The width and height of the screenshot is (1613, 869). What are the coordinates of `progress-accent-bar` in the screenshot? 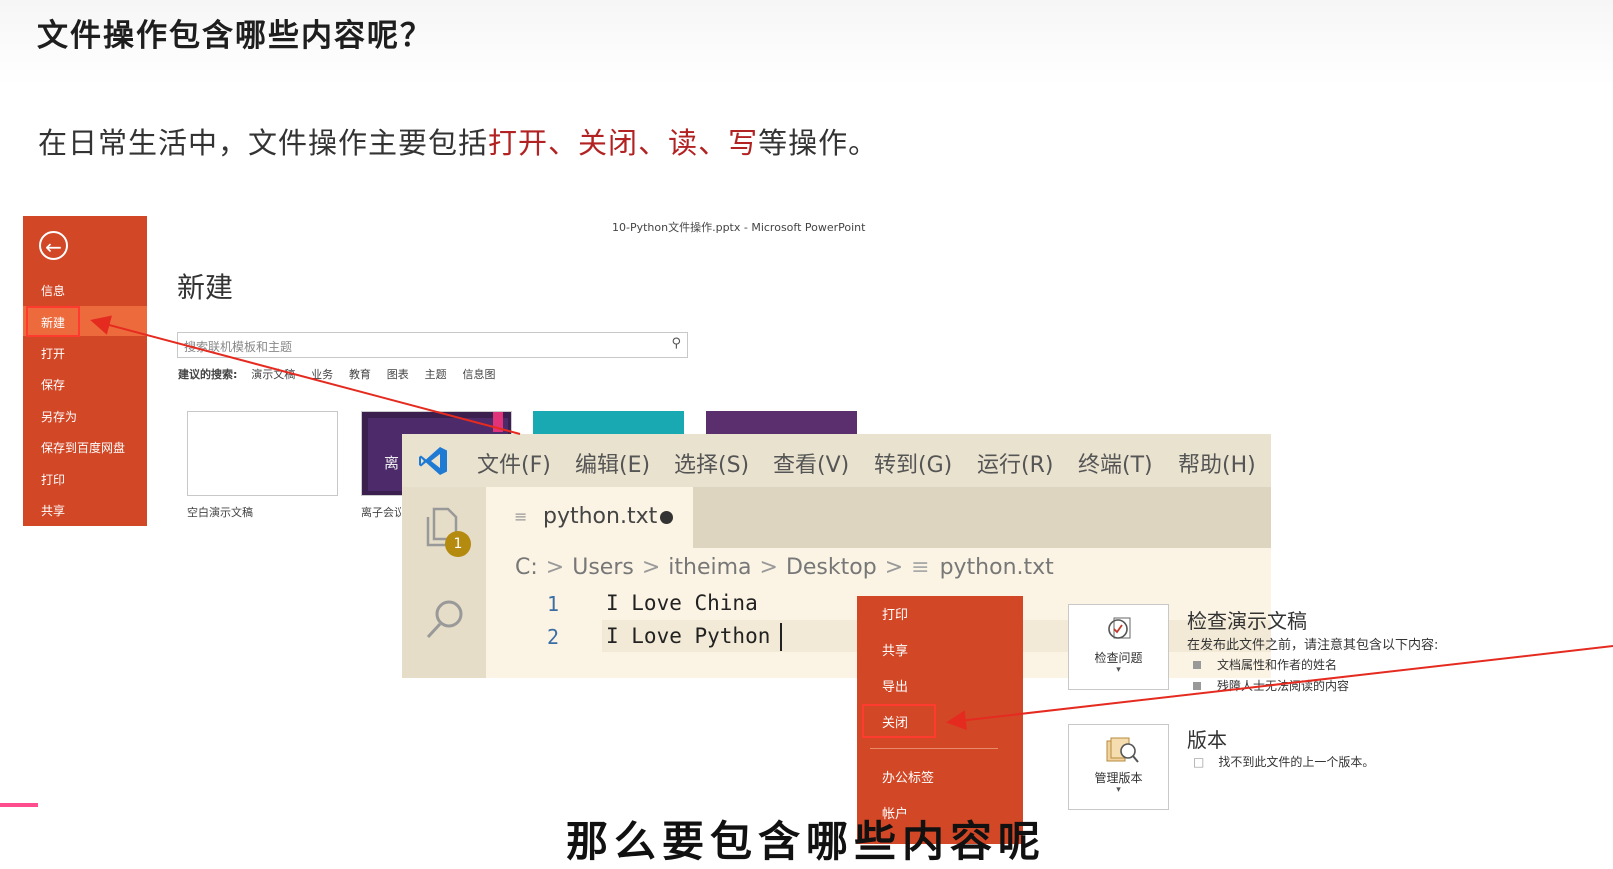 It's located at (19, 805).